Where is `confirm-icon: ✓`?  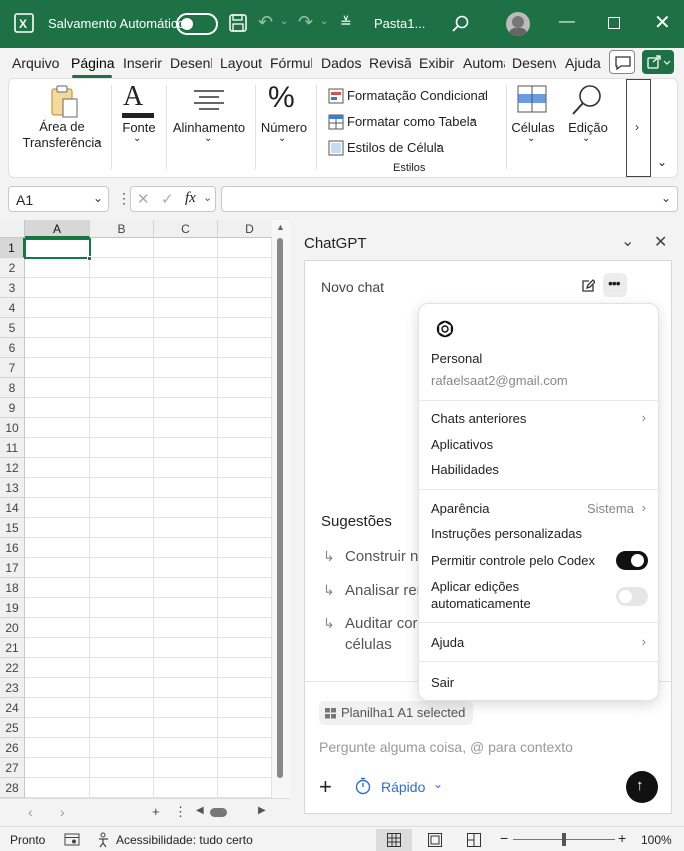
confirm-icon: ✓ is located at coordinates (167, 199).